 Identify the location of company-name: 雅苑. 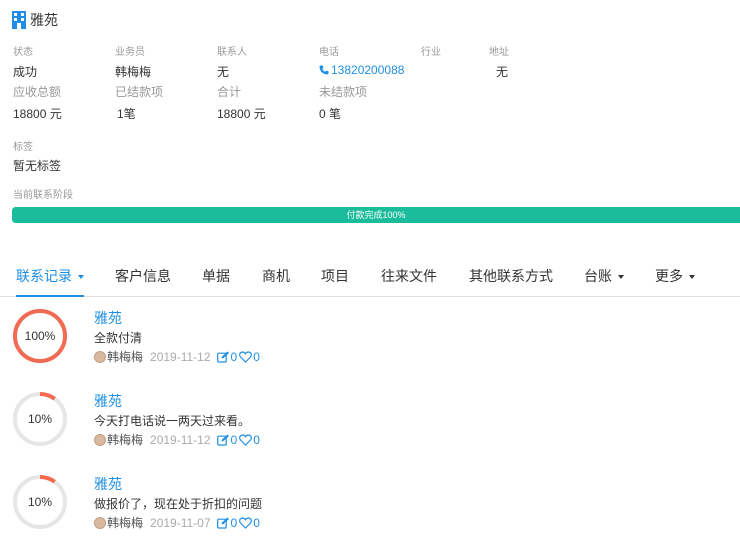
(44, 20).